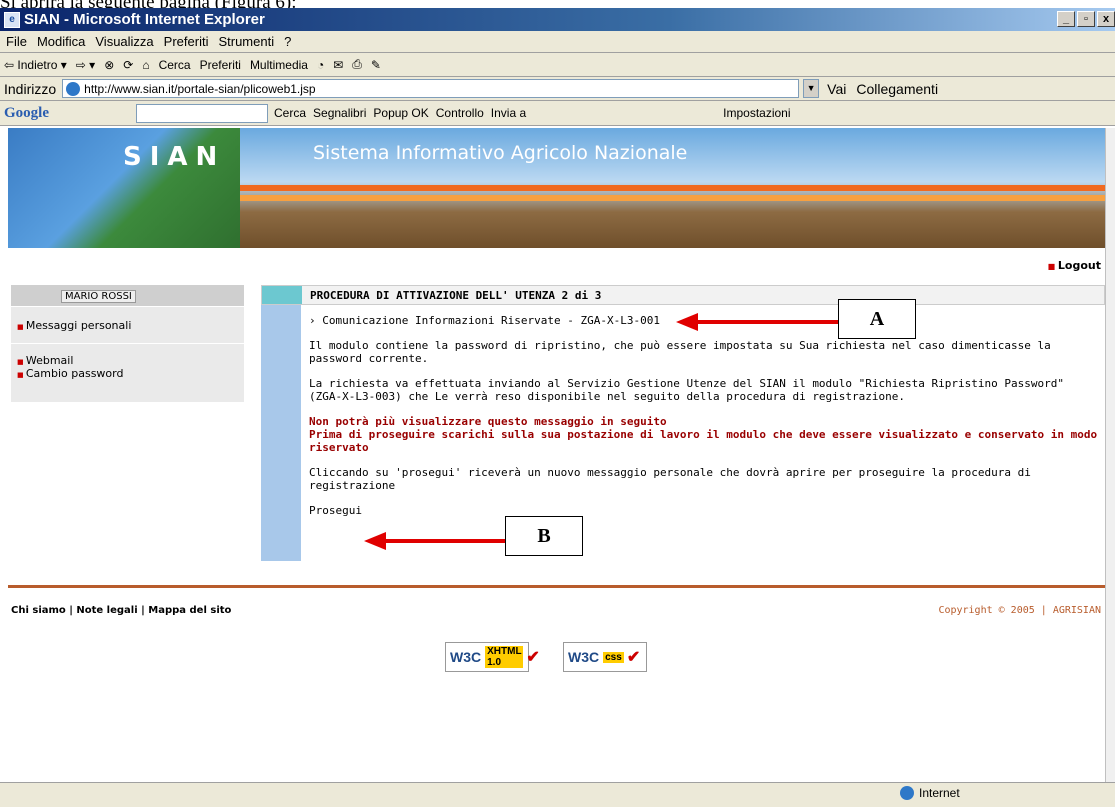  What do you see at coordinates (35, 65) in the screenshot?
I see `back-button: ⇦ Indietro ▾` at bounding box center [35, 65].